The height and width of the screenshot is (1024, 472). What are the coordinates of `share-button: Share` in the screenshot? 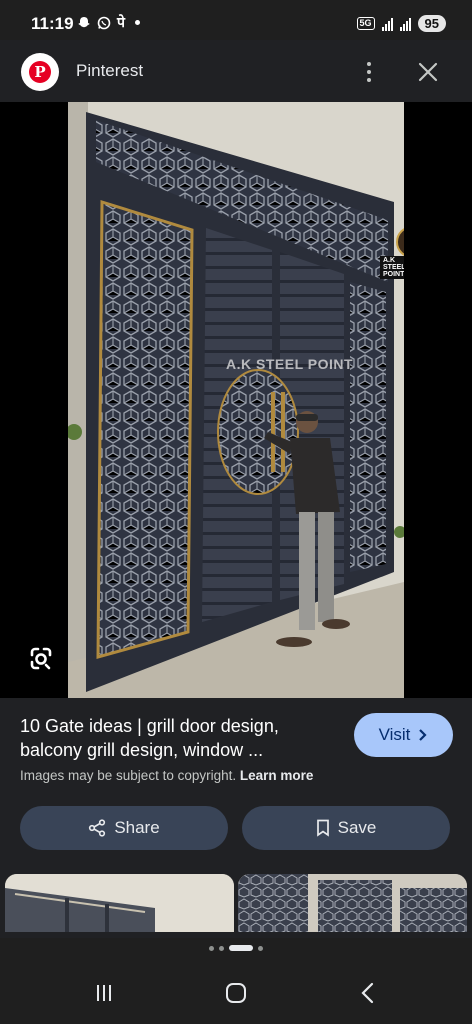 It's located at (124, 828).